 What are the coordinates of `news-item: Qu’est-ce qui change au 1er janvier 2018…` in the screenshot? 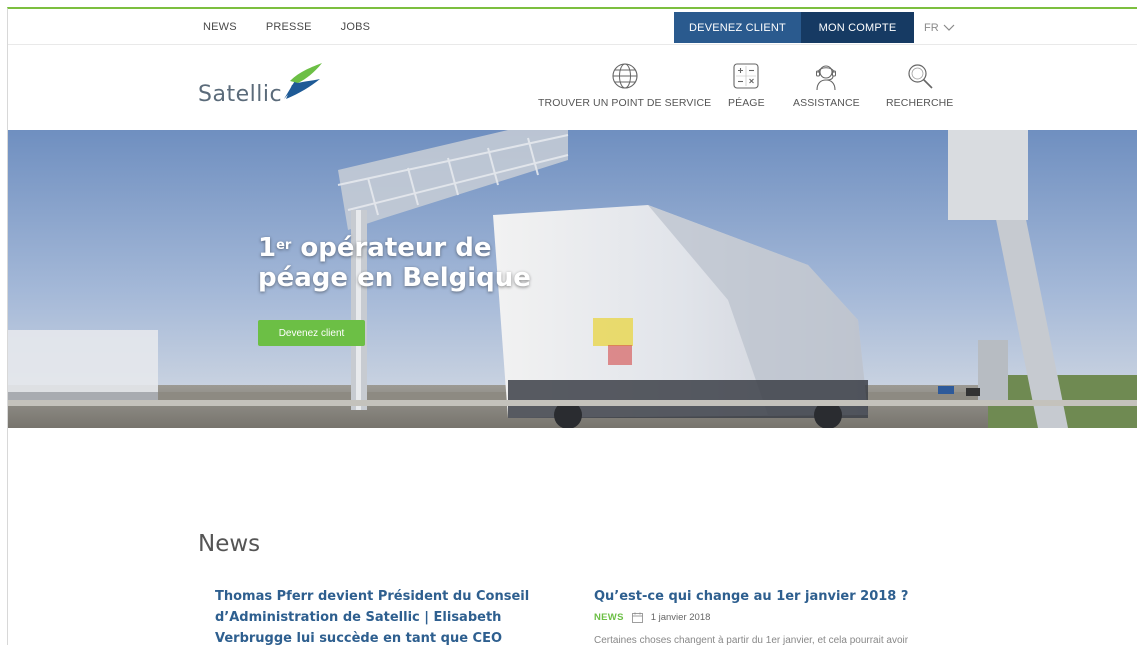 It's located at (774, 615).